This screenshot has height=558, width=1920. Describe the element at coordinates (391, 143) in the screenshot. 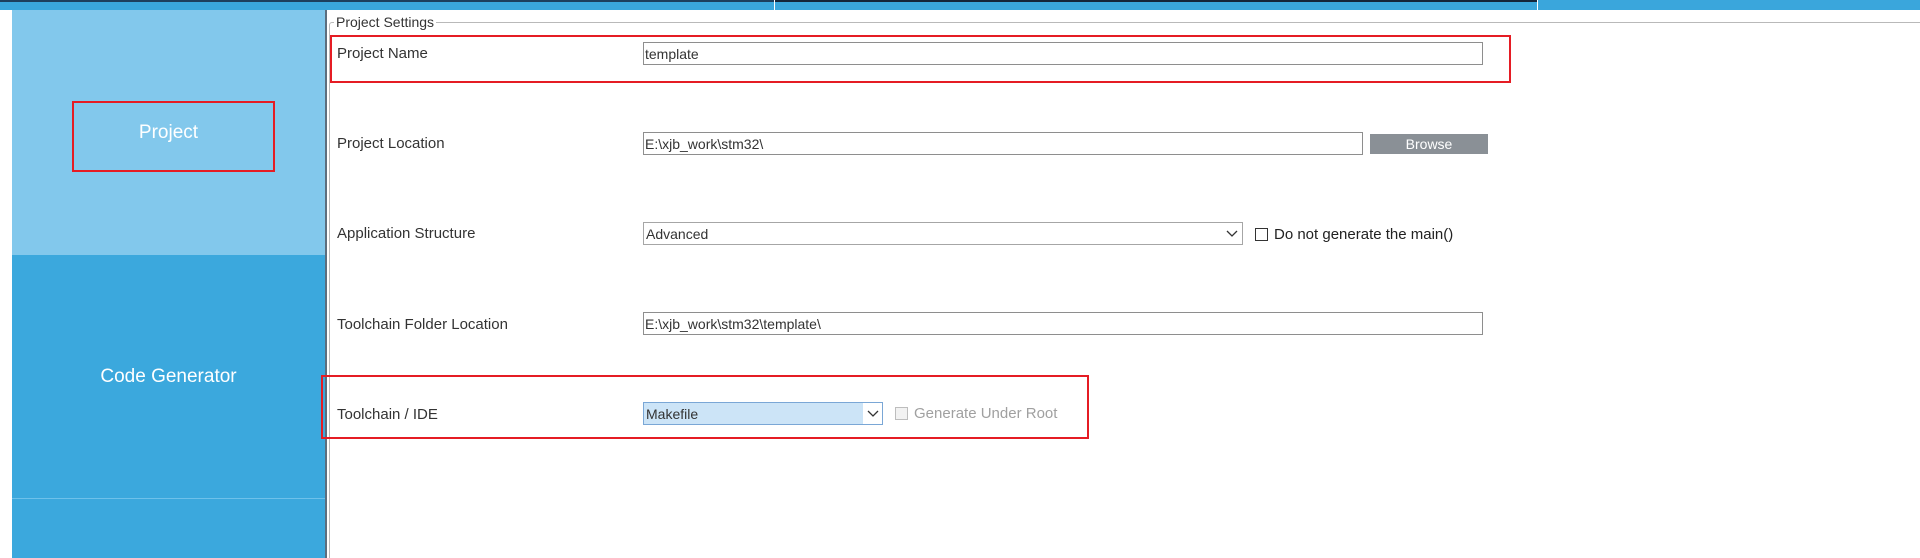

I see `project-location-label: Project Location` at that location.